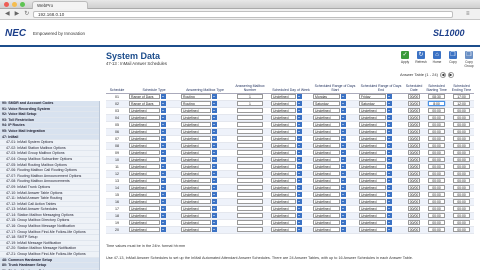 Image resolution: width=480 pixels, height=270 pixels. I want to click on refresh-button: ↻ Refresh, so click(421, 59).